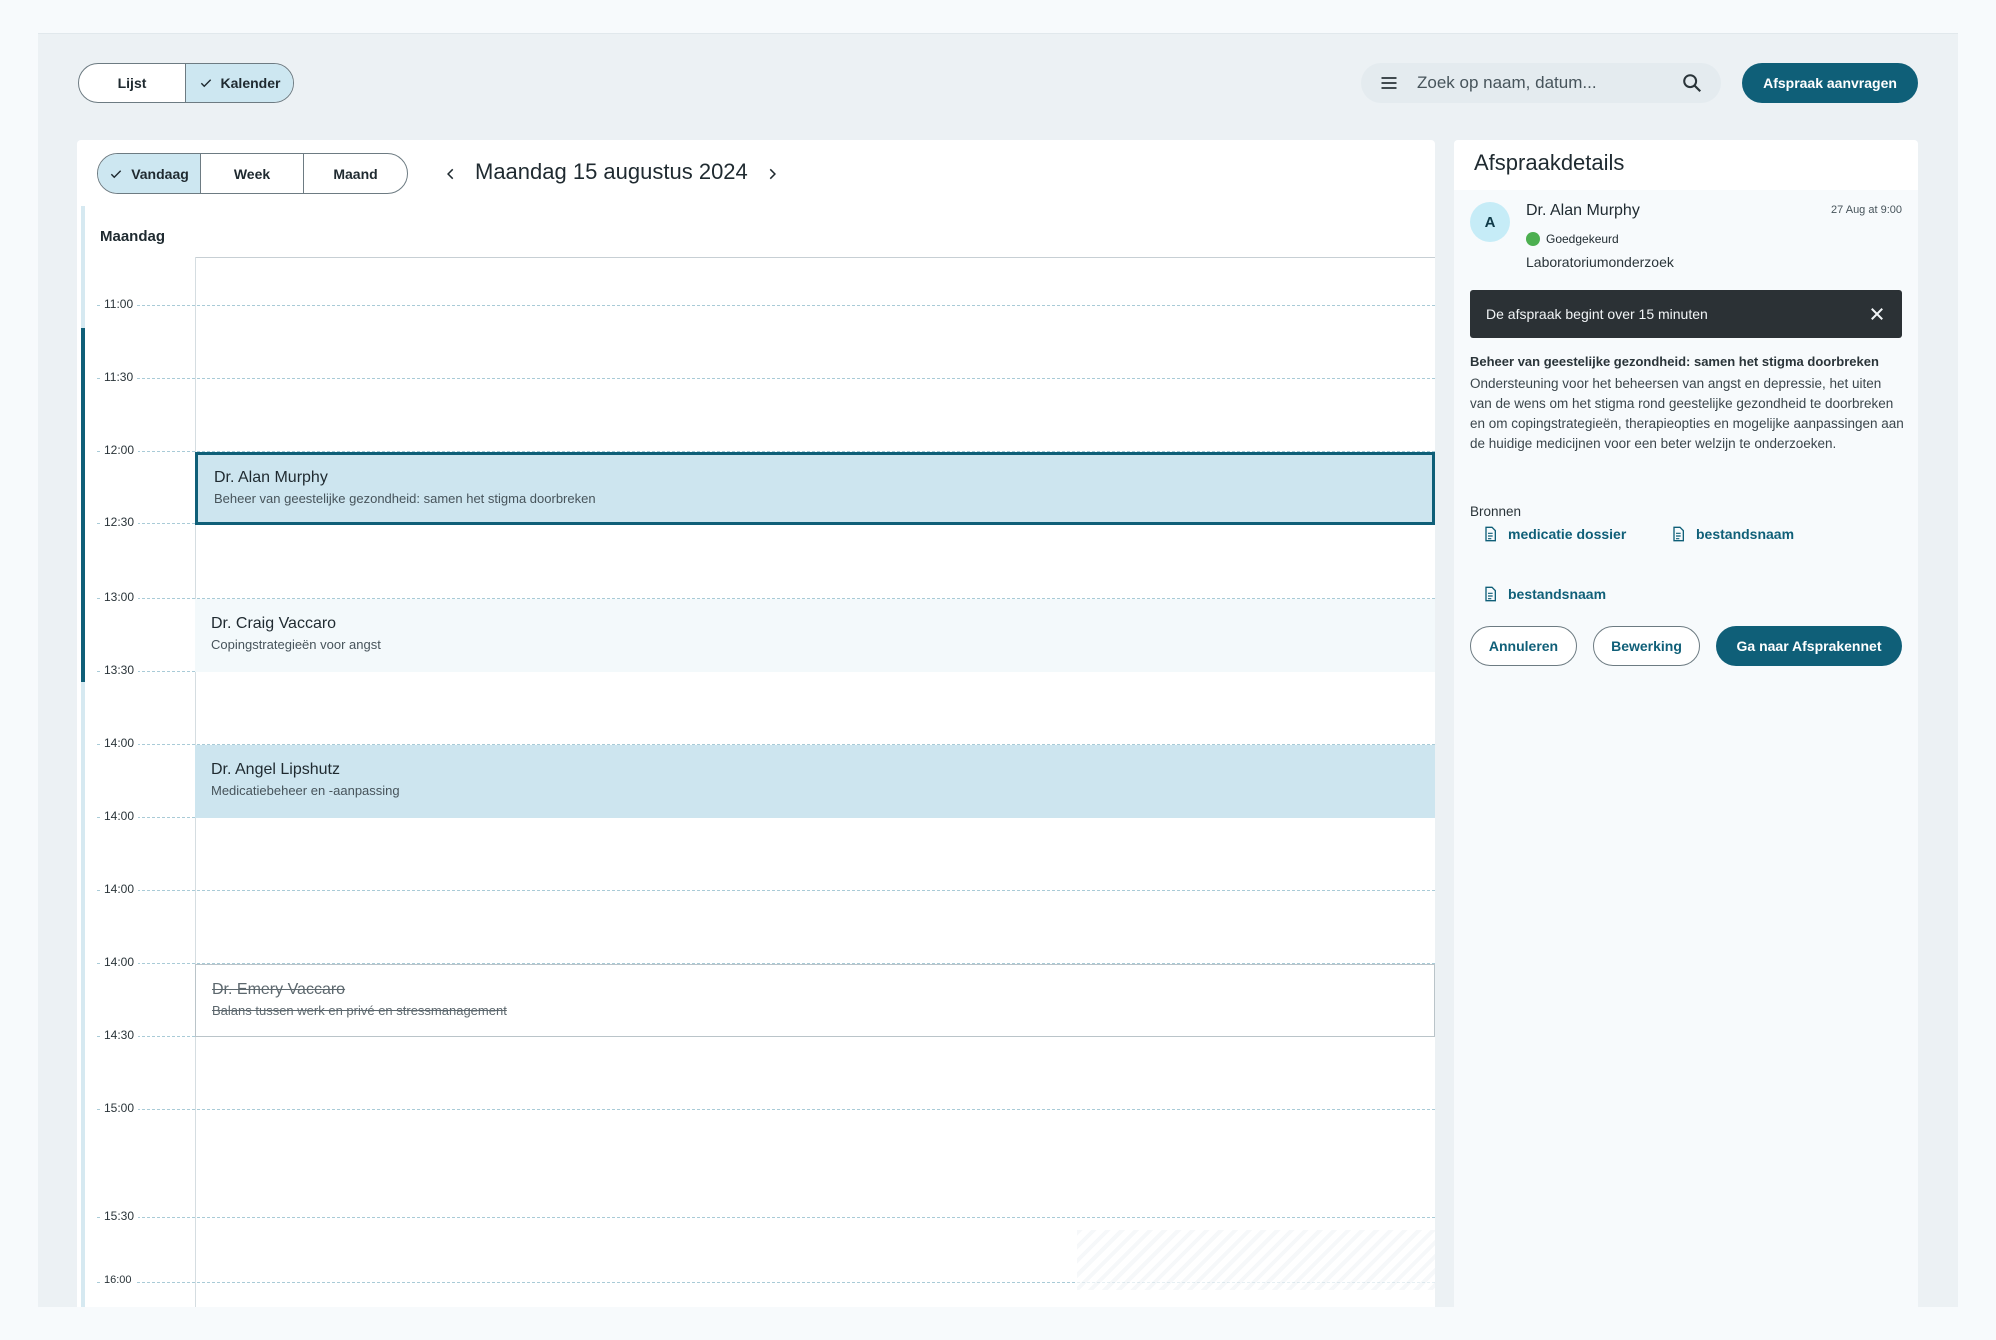 The image size is (1996, 1340). What do you see at coordinates (1583, 210) in the screenshot?
I see `details-doctor-name: Dr. Alan Murphy` at bounding box center [1583, 210].